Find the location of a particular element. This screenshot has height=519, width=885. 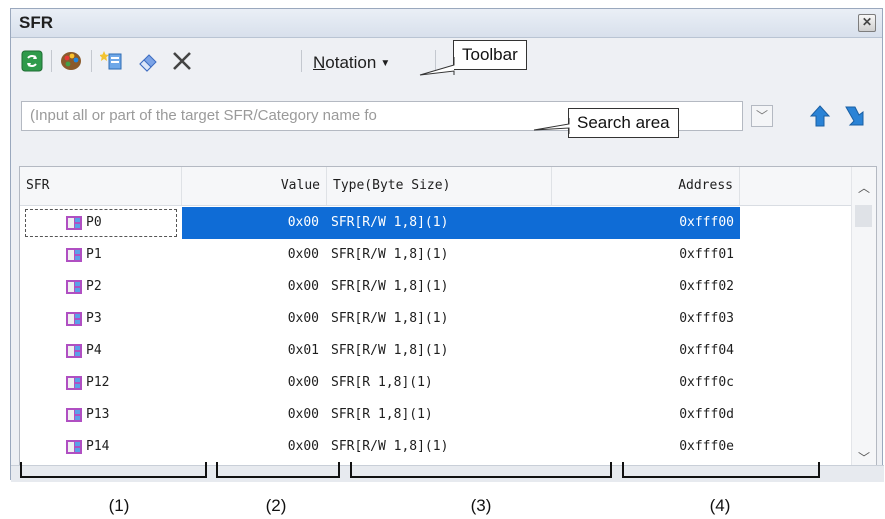

close-button: ✕ is located at coordinates (867, 23).